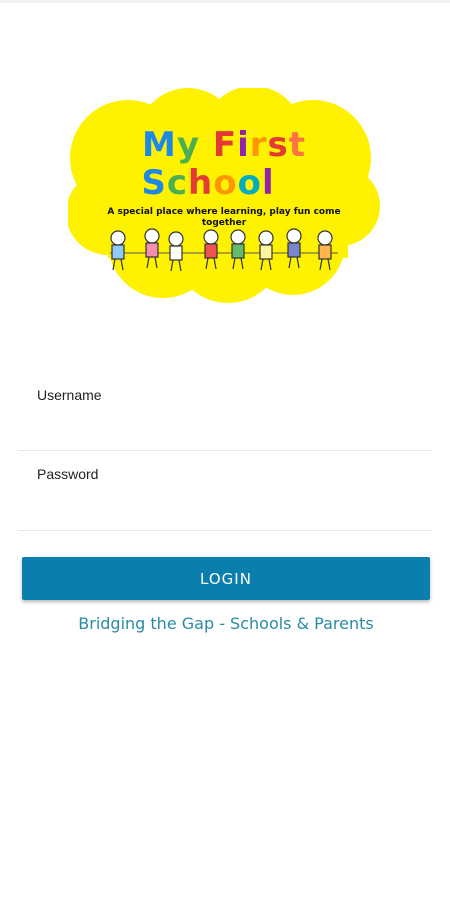 The image size is (450, 900). Describe the element at coordinates (69, 395) in the screenshot. I see `username-label: Username` at that location.